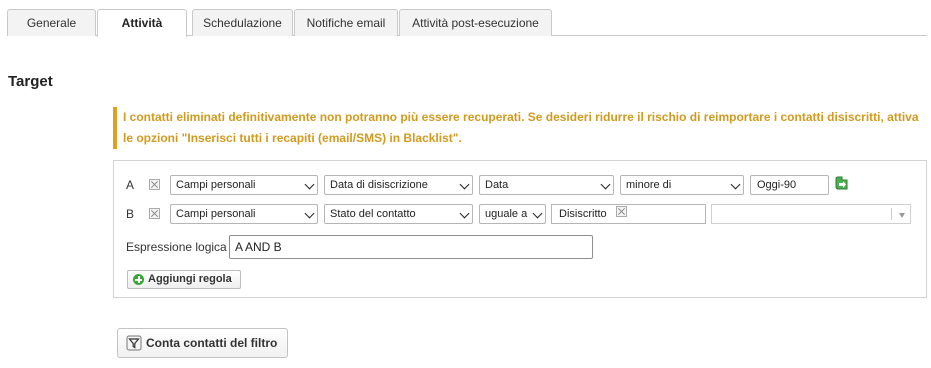 The width and height of the screenshot is (931, 368). I want to click on tab-notifiche-email: Notifiche email, so click(346, 22).